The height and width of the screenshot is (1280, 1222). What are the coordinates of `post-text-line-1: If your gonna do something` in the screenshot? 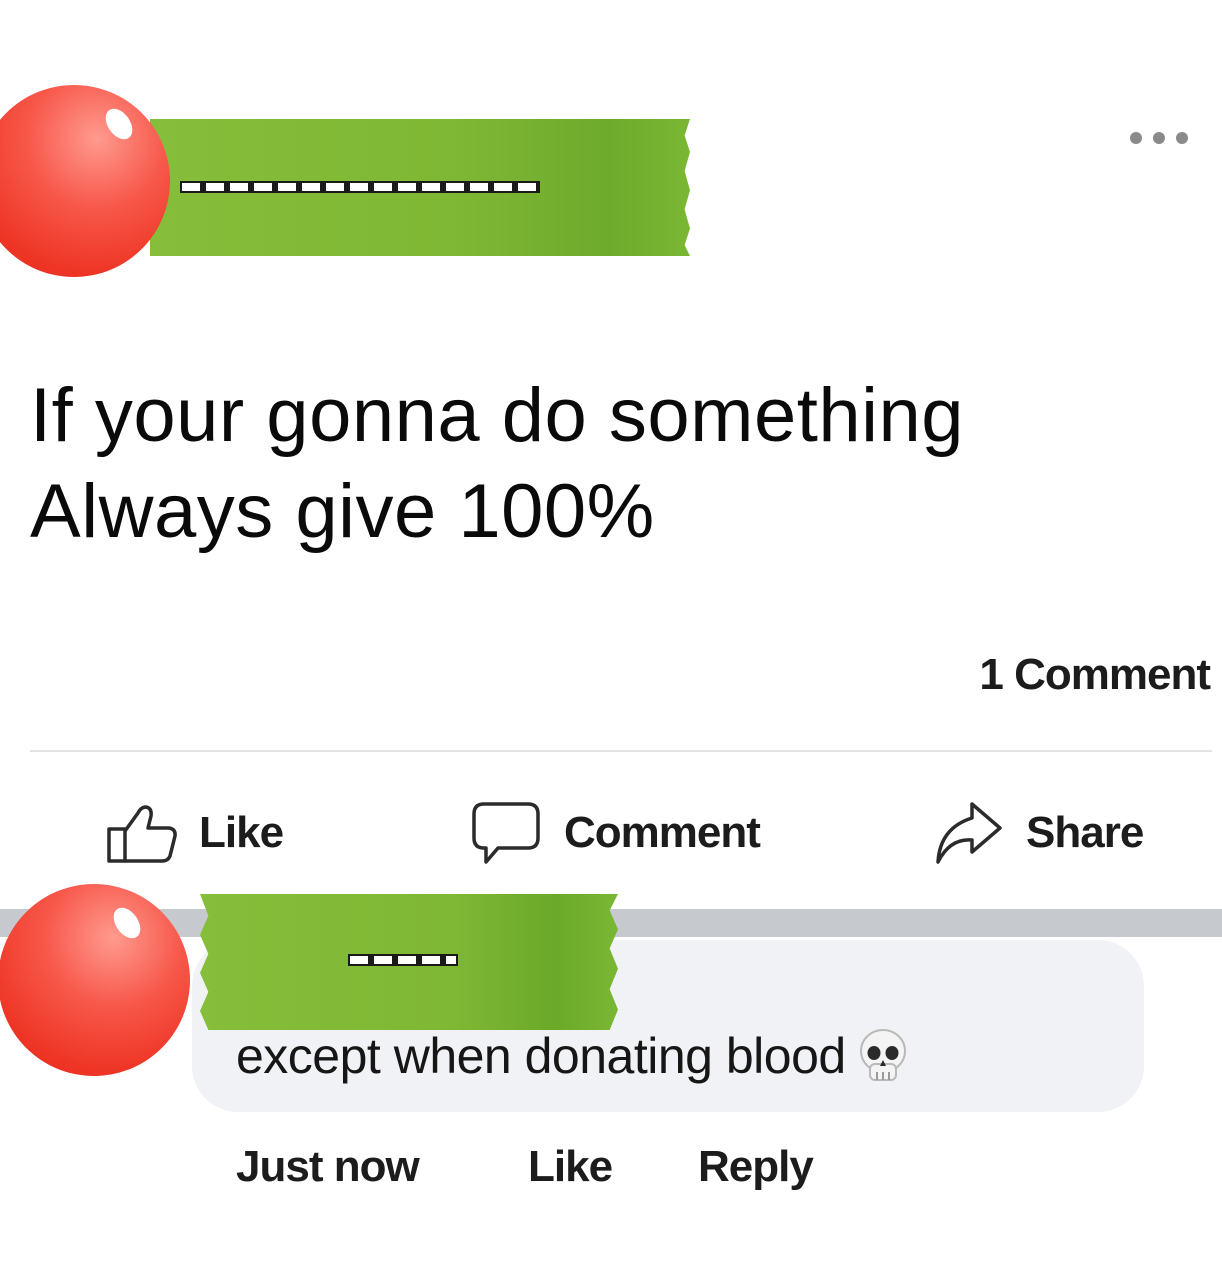 It's located at (497, 415).